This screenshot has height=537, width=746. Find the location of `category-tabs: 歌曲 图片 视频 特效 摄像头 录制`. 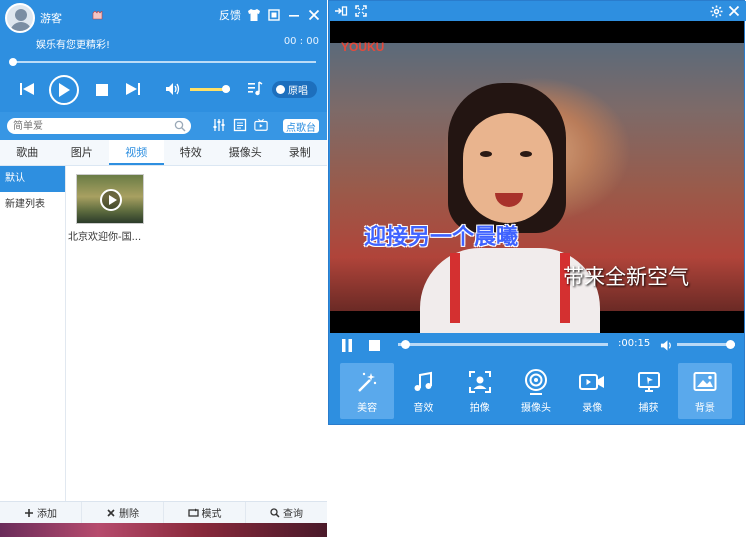

category-tabs: 歌曲 图片 视频 特效 摄像头 录制 is located at coordinates (163, 153).